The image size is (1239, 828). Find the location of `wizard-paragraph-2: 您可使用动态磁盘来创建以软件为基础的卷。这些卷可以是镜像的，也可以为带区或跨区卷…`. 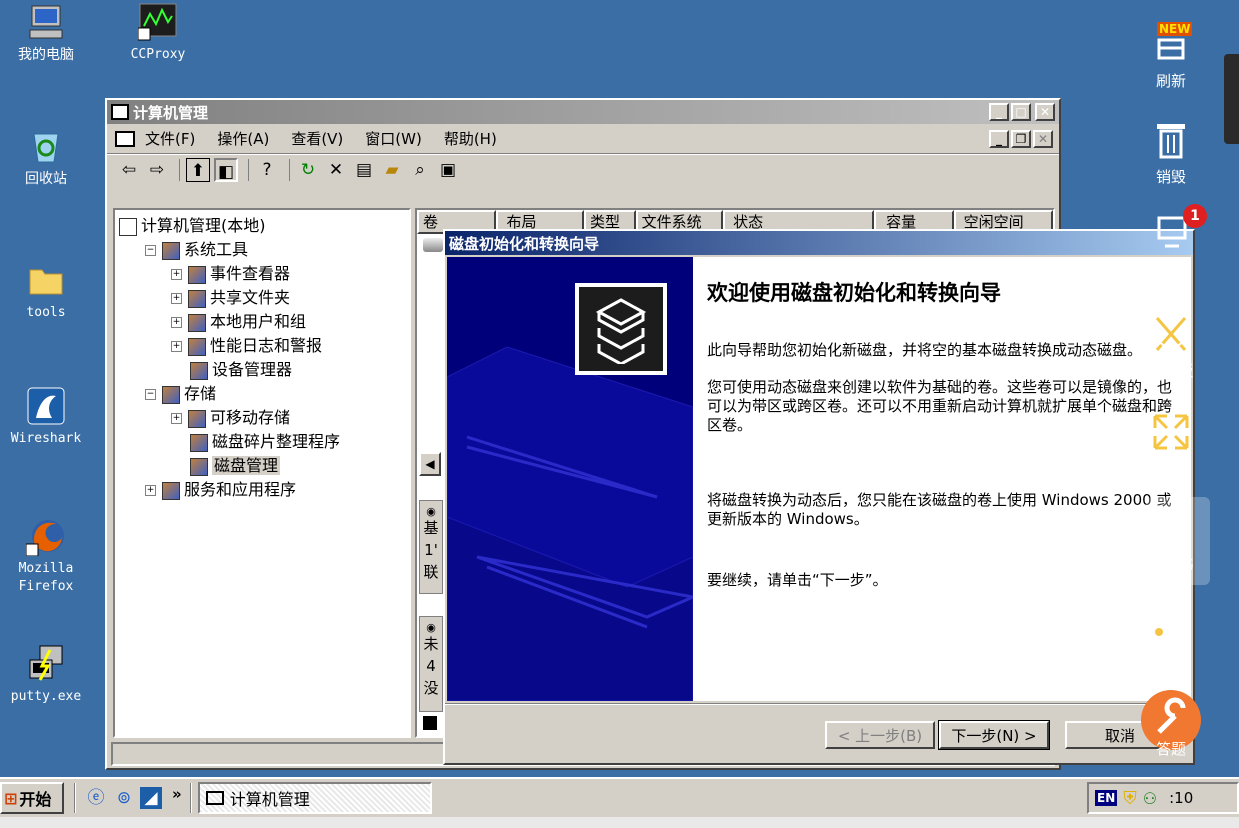

wizard-paragraph-2: 您可使用动态磁盘来创建以软件为基础的卷。这些卷可以是镜像的，也可以为带区或跨区卷… is located at coordinates (940, 406).